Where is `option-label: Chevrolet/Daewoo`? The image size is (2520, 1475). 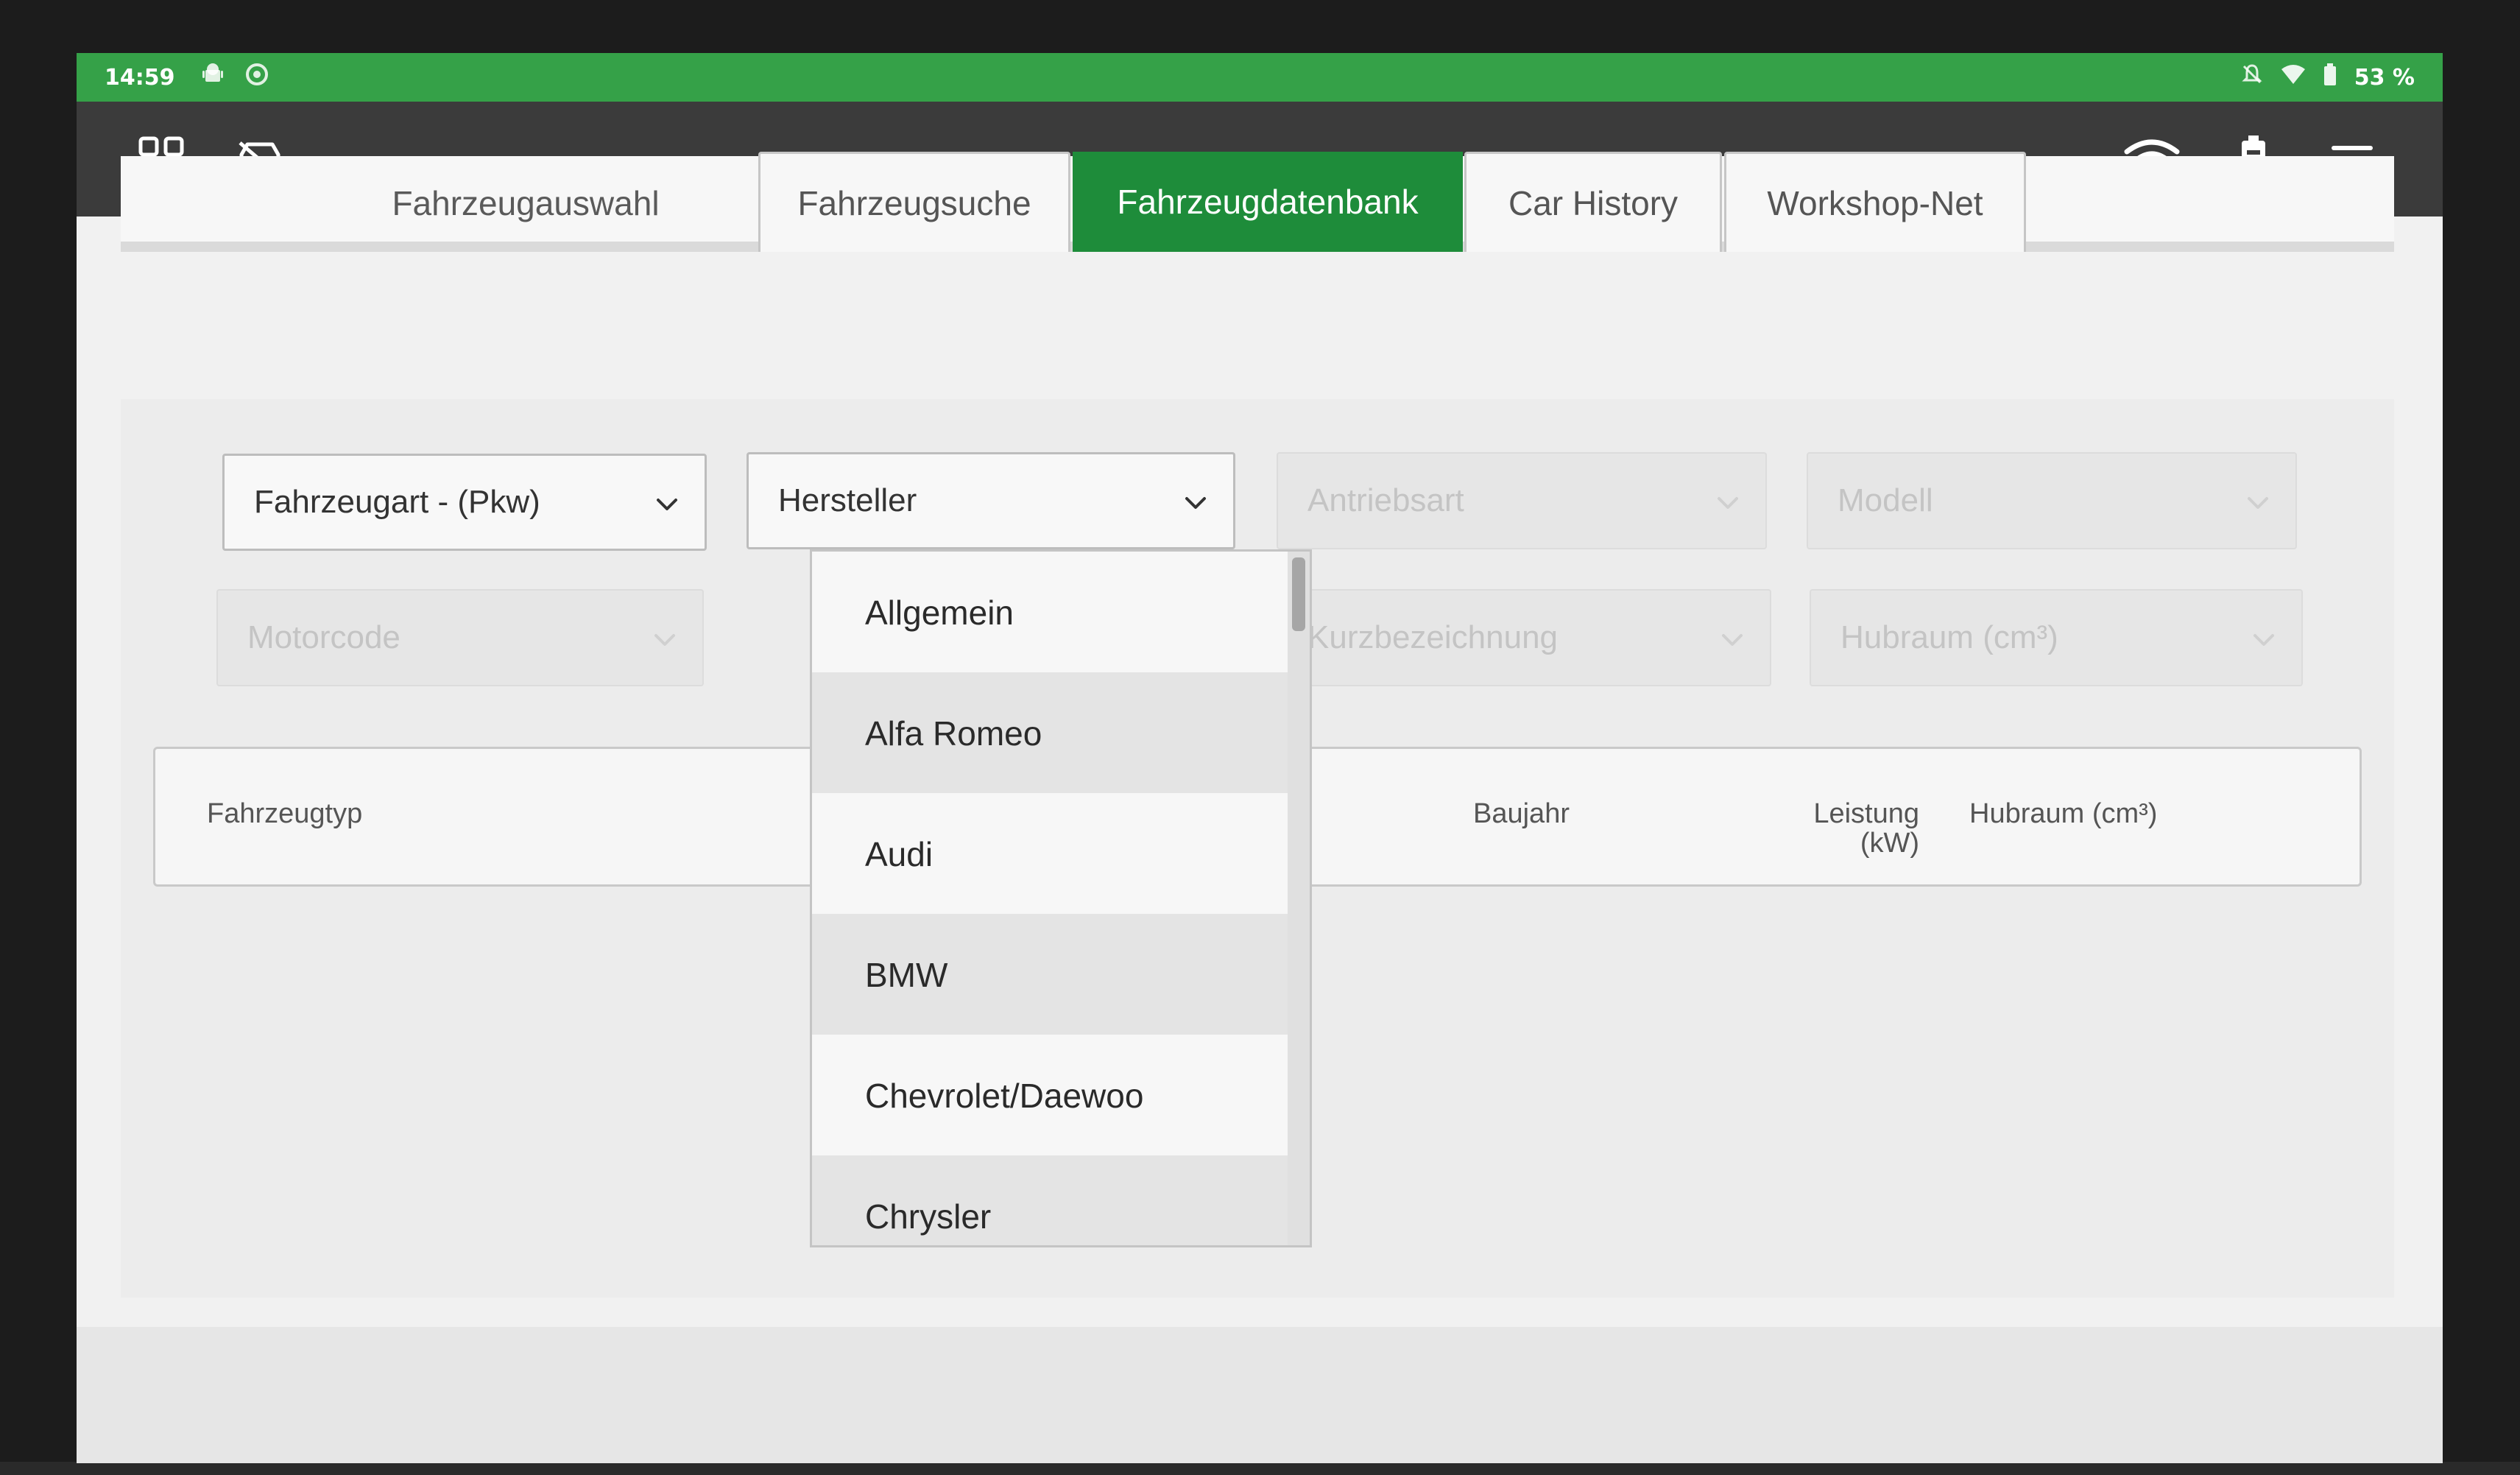 option-label: Chevrolet/Daewoo is located at coordinates (1004, 1096).